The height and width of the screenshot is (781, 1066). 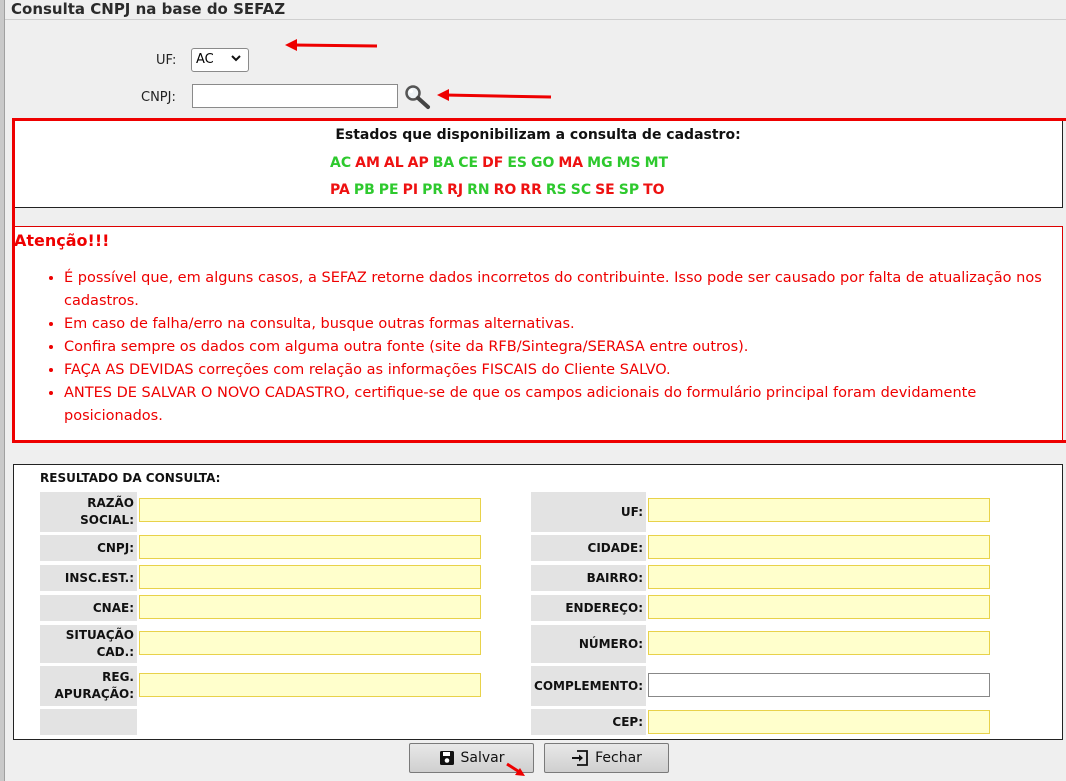 What do you see at coordinates (443, 163) in the screenshot?
I see `state-code-ba: BA` at bounding box center [443, 163].